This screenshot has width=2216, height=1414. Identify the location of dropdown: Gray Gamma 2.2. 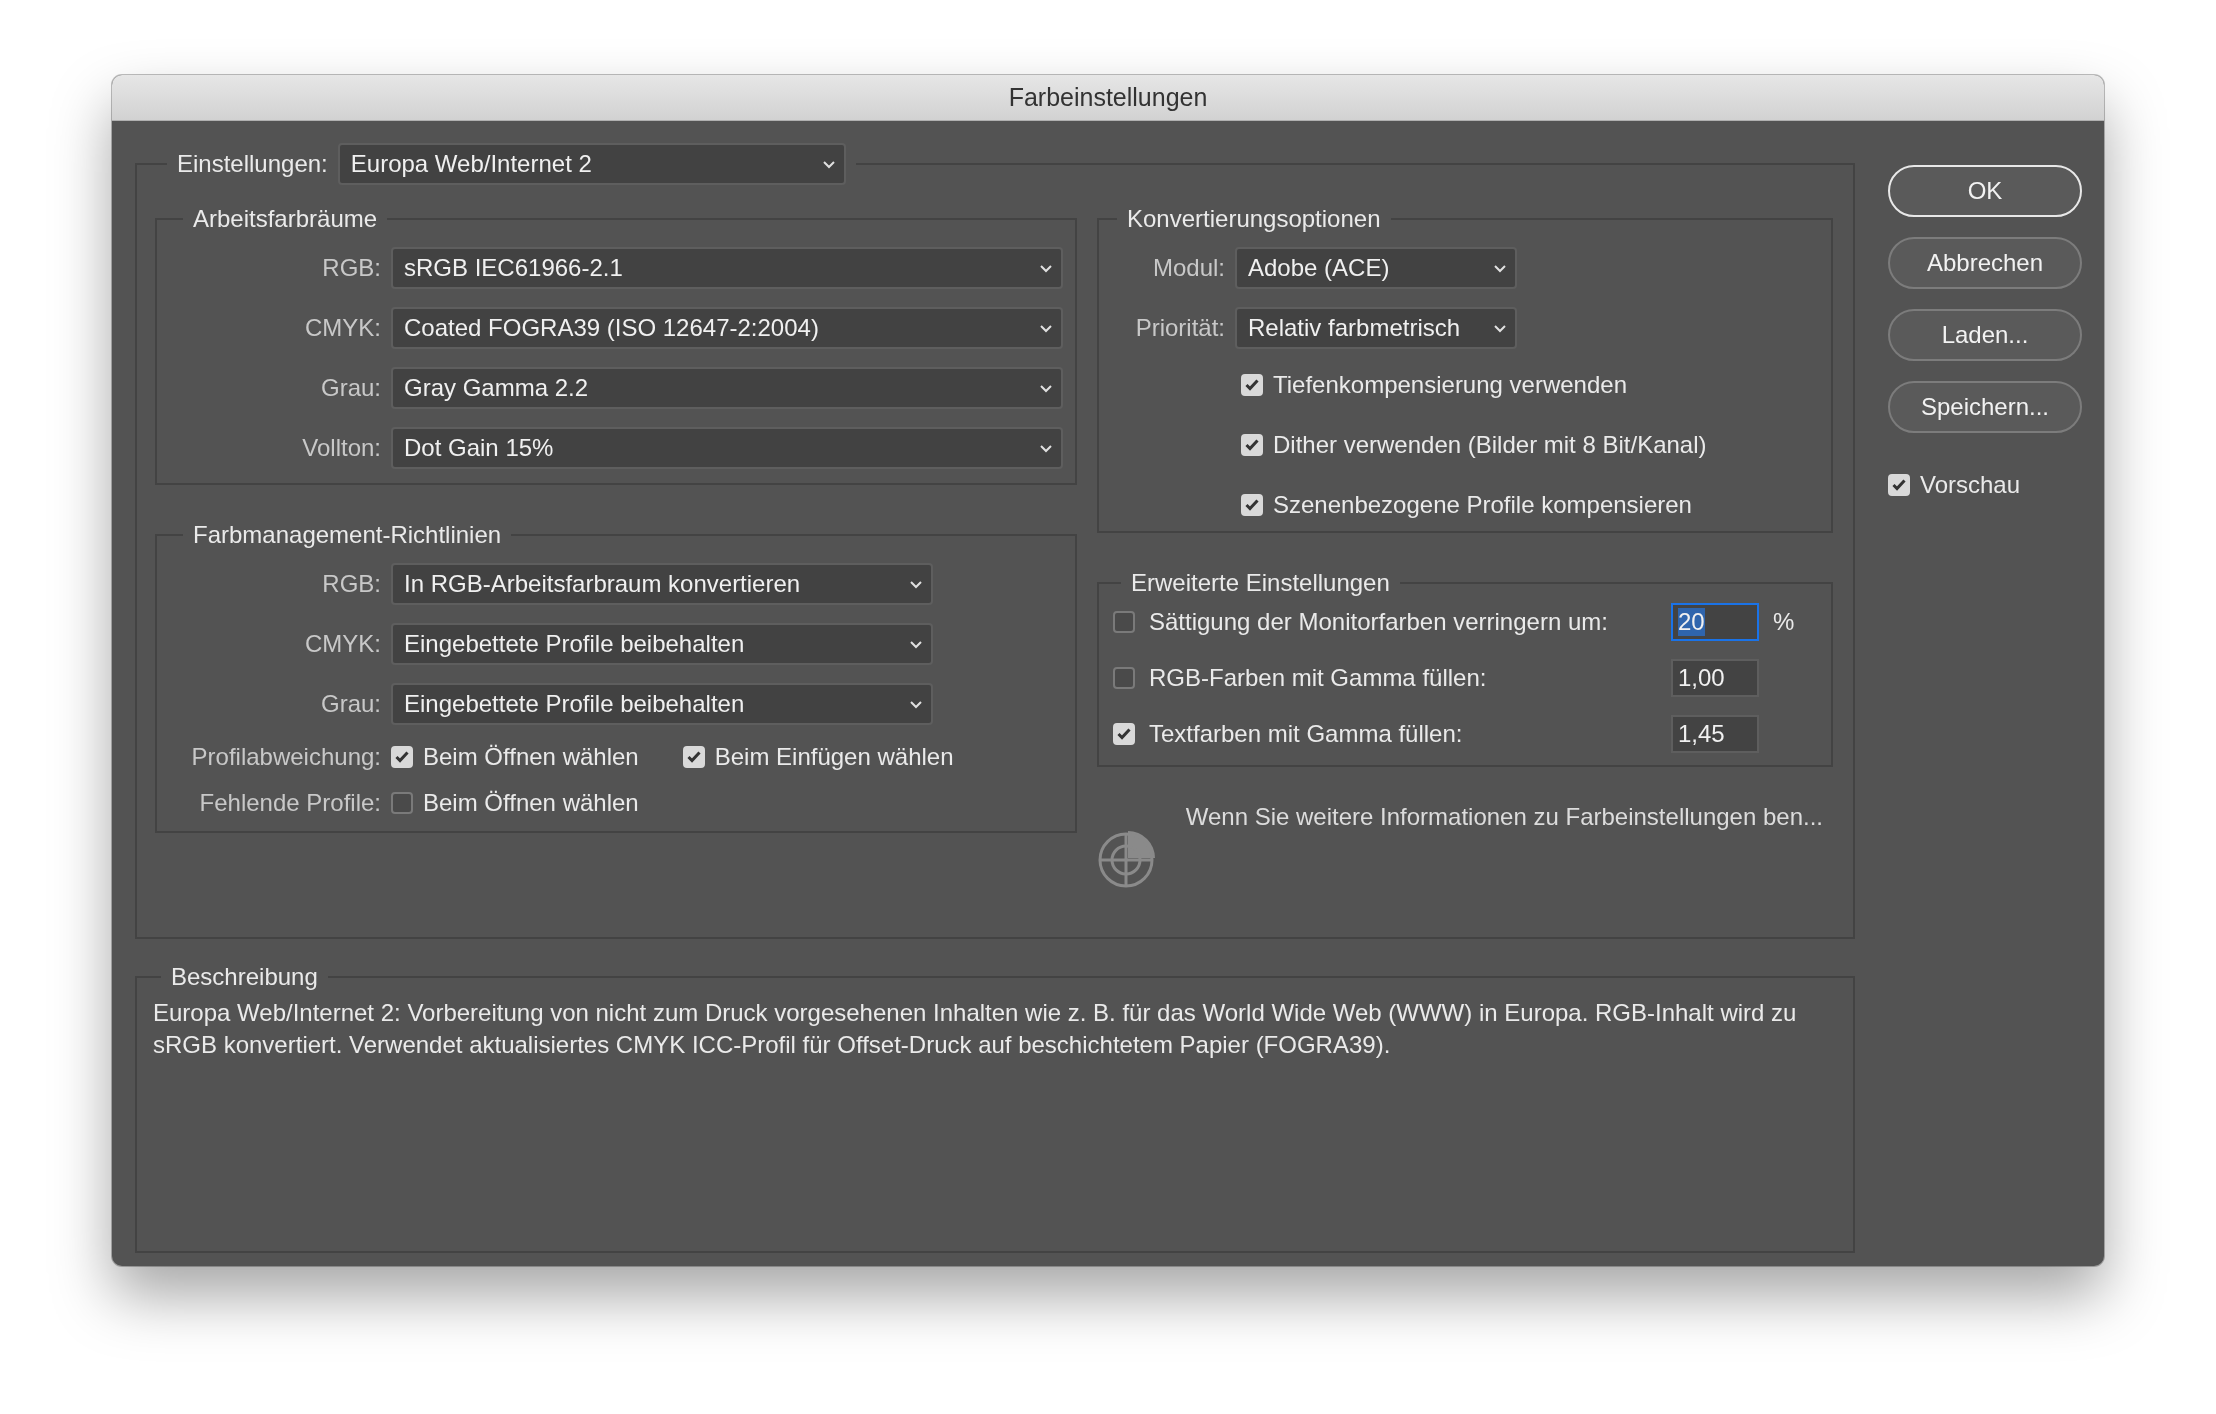
(727, 388).